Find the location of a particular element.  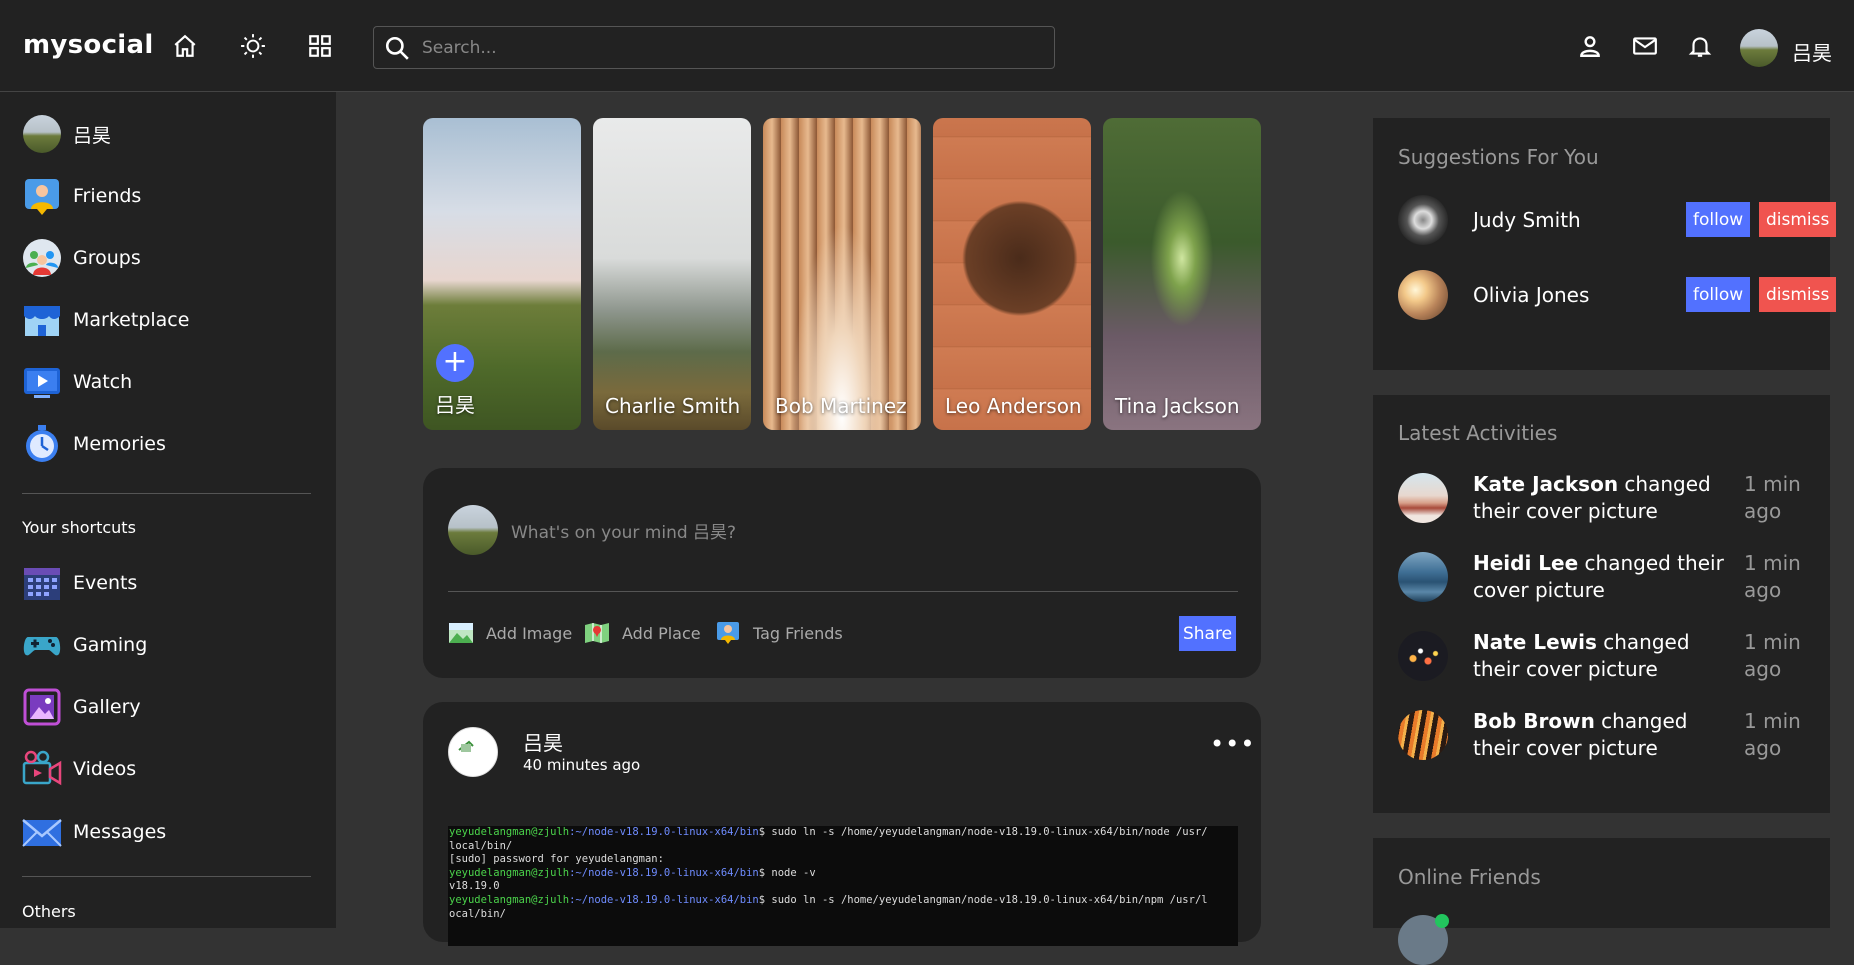

compose-input: What's on your mind 吕昊? is located at coordinates (623, 530).